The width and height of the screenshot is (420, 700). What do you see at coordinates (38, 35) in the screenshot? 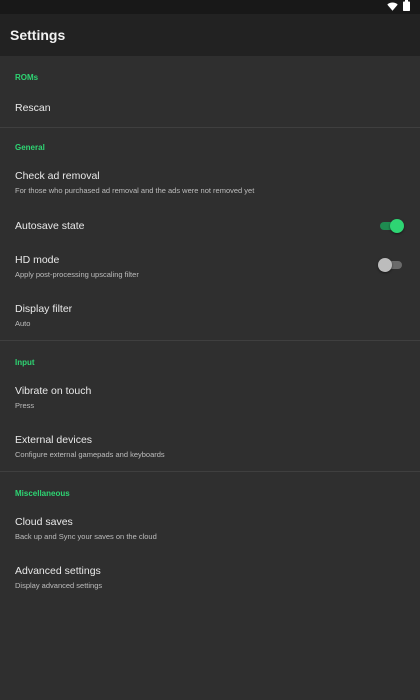
I see `page-title: Settings` at bounding box center [38, 35].